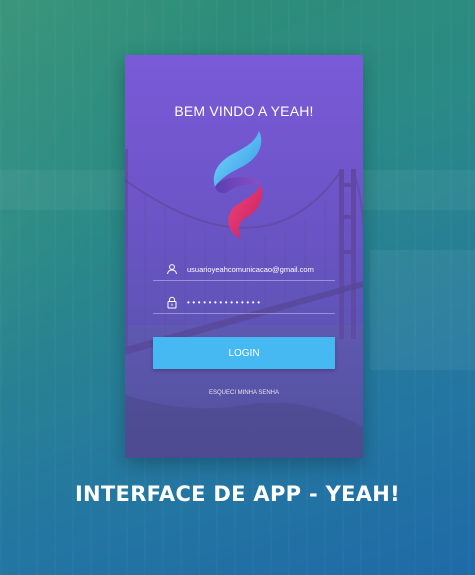  I want to click on yeah-logo-icon, so click(238, 185).